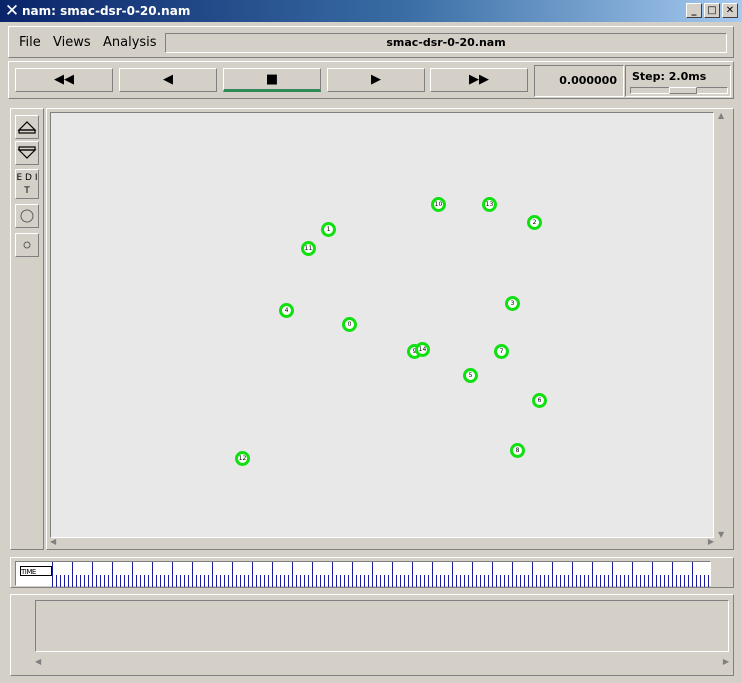 This screenshot has width=742, height=683. What do you see at coordinates (422, 349) in the screenshot?
I see `node-14: 14` at bounding box center [422, 349].